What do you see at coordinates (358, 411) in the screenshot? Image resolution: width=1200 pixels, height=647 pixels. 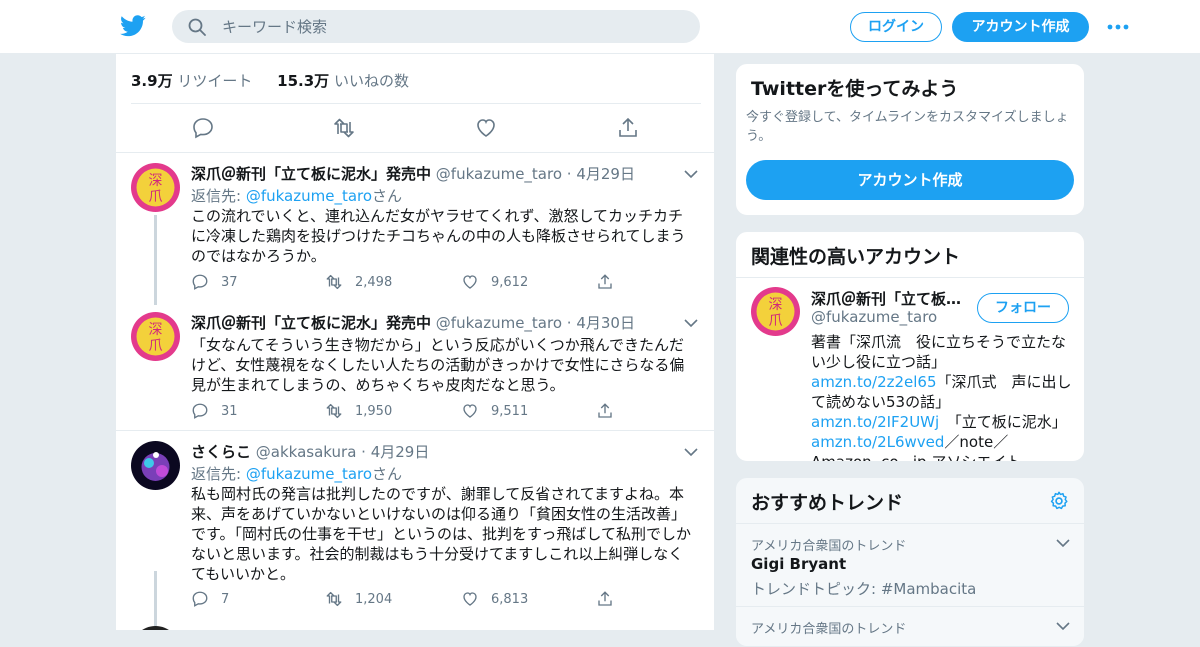 I see `retweet-action: 1,950` at bounding box center [358, 411].